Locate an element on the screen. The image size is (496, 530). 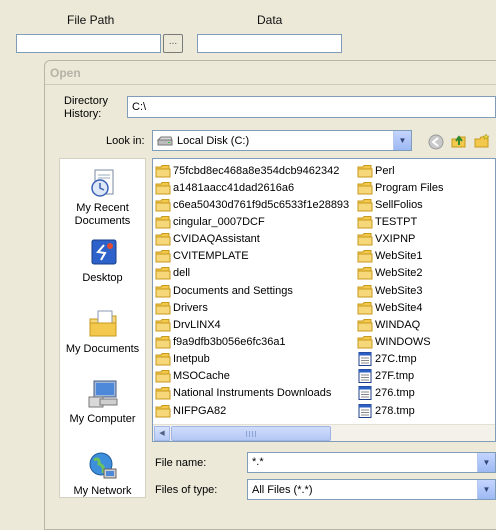
file-item-name: a1481aacc41dad2616a6 is located at coordinates (234, 187).